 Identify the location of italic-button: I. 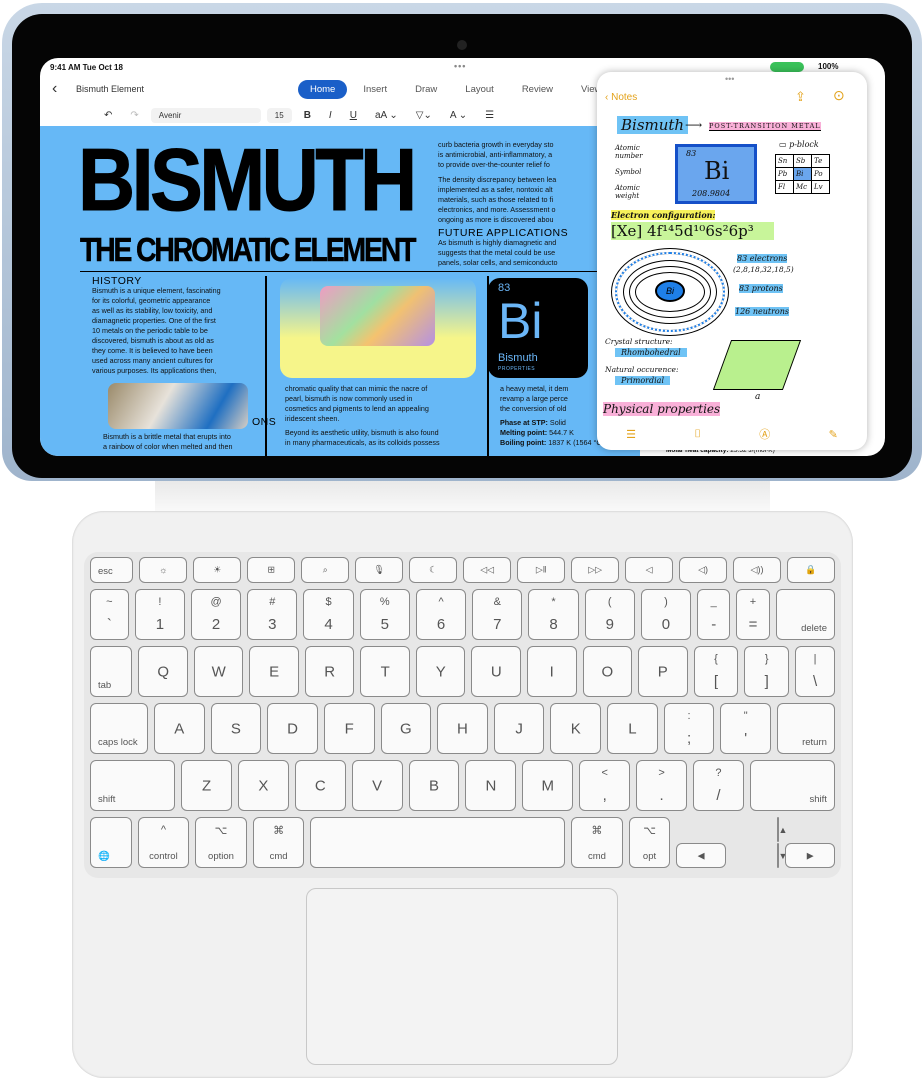
(330, 115).